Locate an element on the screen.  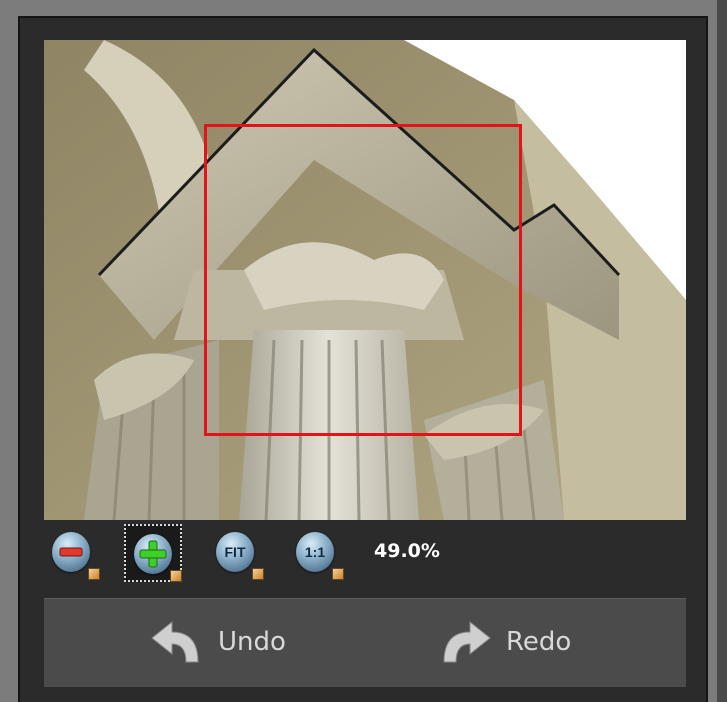
redo-button: Redo is located at coordinates (503, 642).